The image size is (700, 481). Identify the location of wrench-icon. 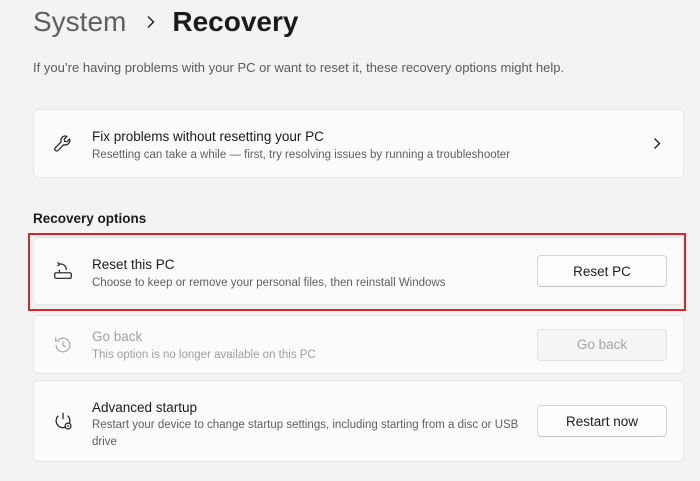
(63, 144).